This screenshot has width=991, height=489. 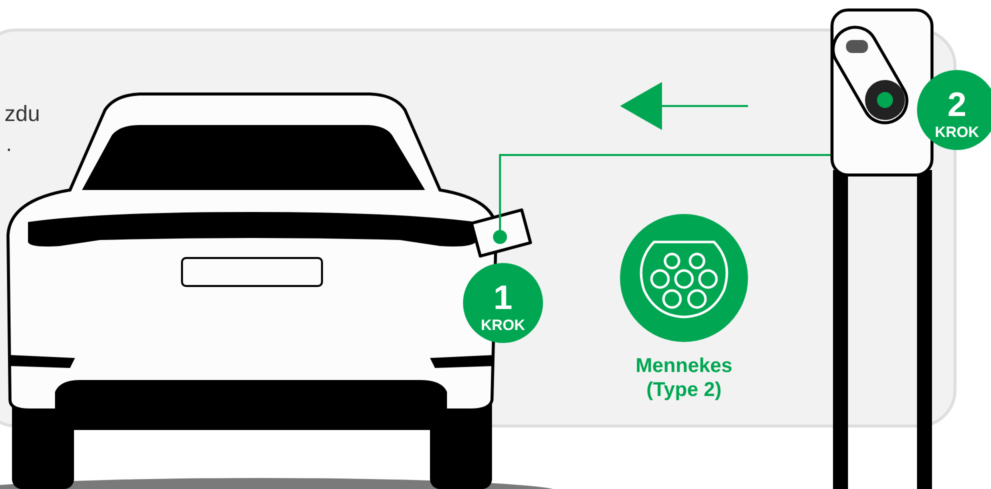 What do you see at coordinates (22, 113) in the screenshot?
I see `intro-text: zdu` at bounding box center [22, 113].